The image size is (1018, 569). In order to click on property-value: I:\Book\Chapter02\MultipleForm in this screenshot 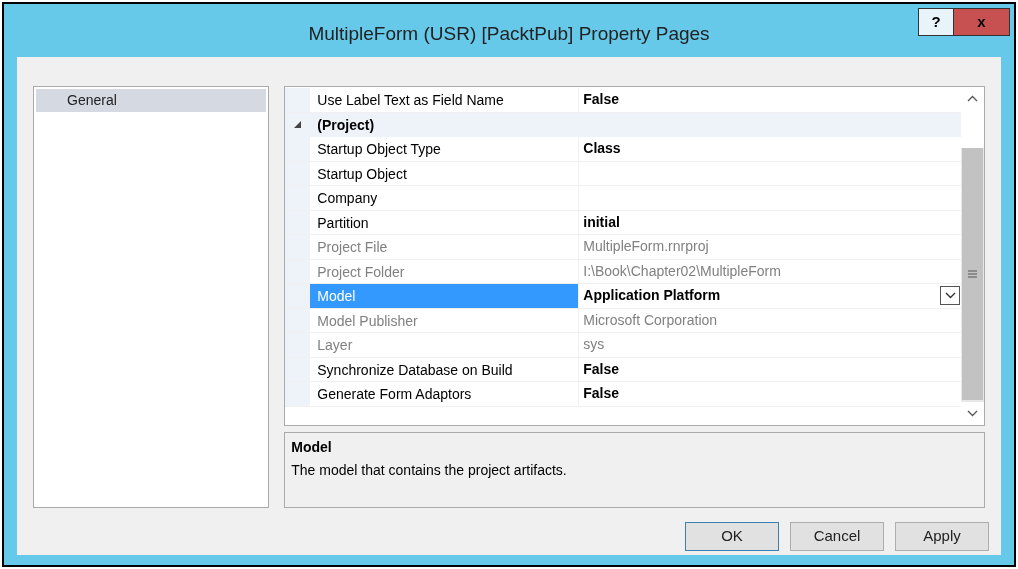, I will do `click(682, 271)`.